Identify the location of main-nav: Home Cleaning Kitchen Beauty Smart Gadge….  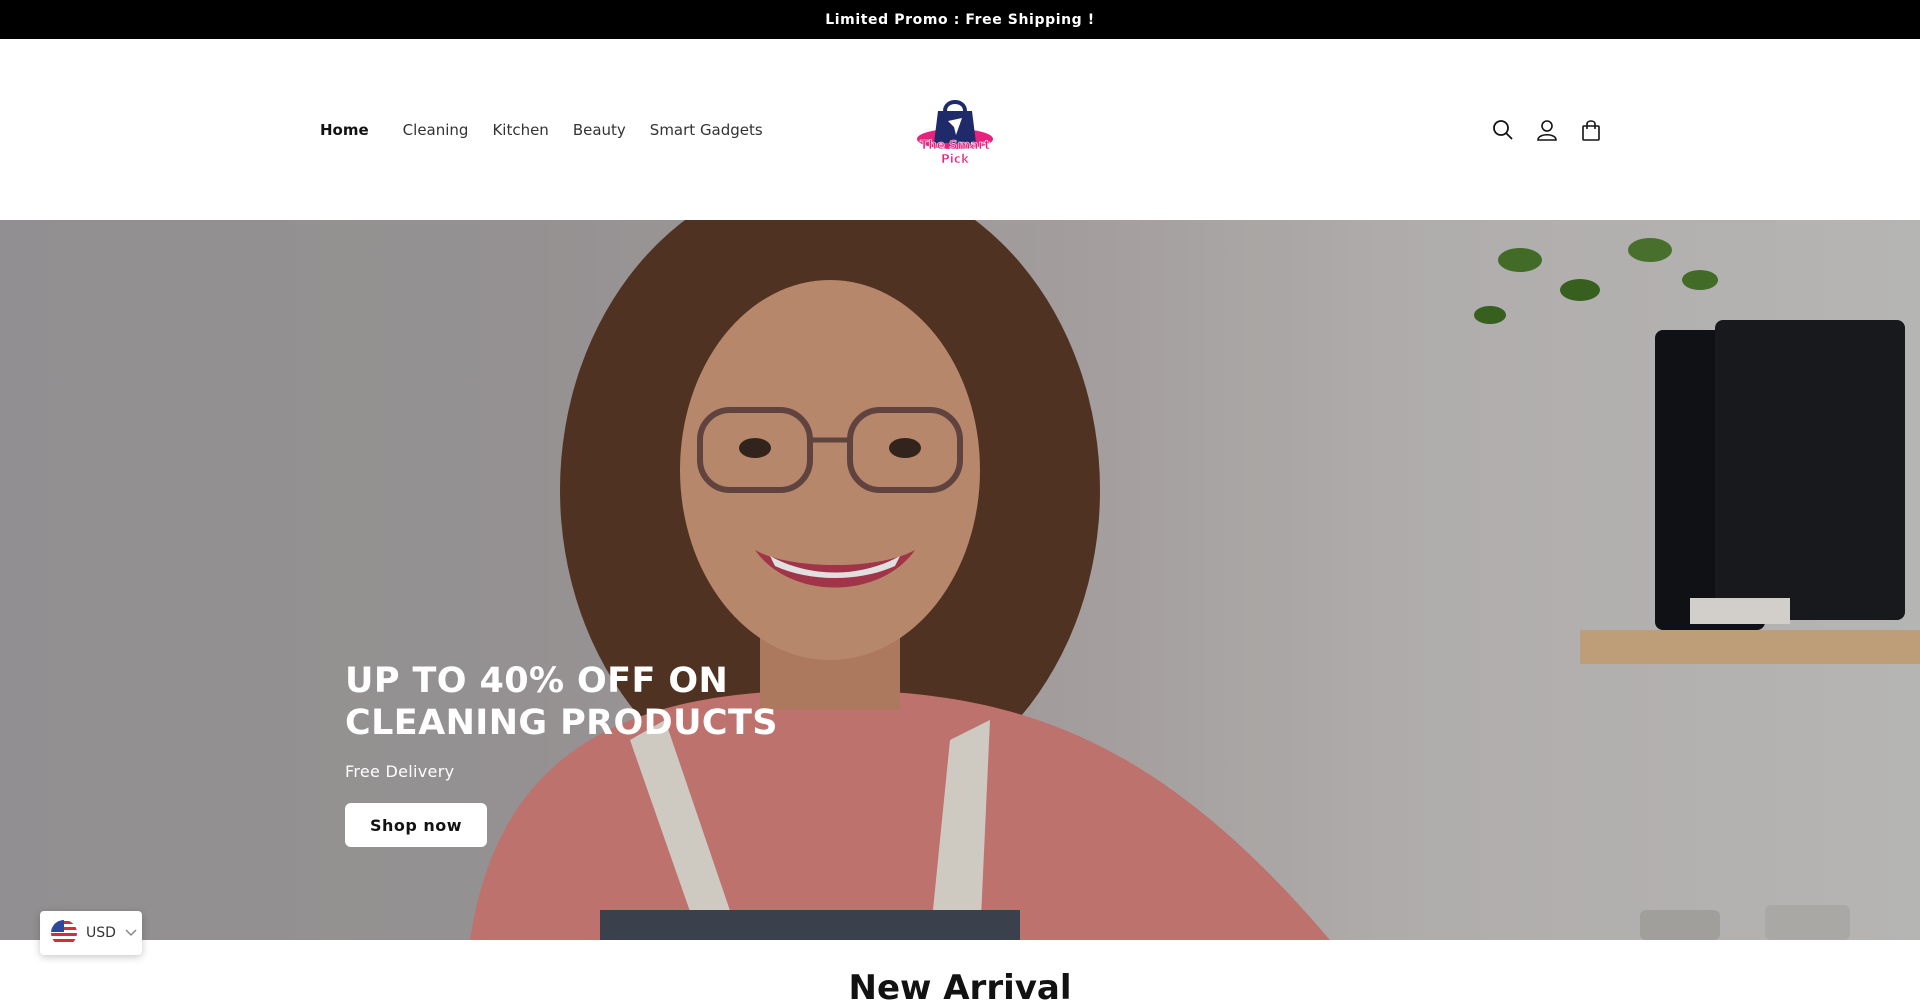
(553, 129).